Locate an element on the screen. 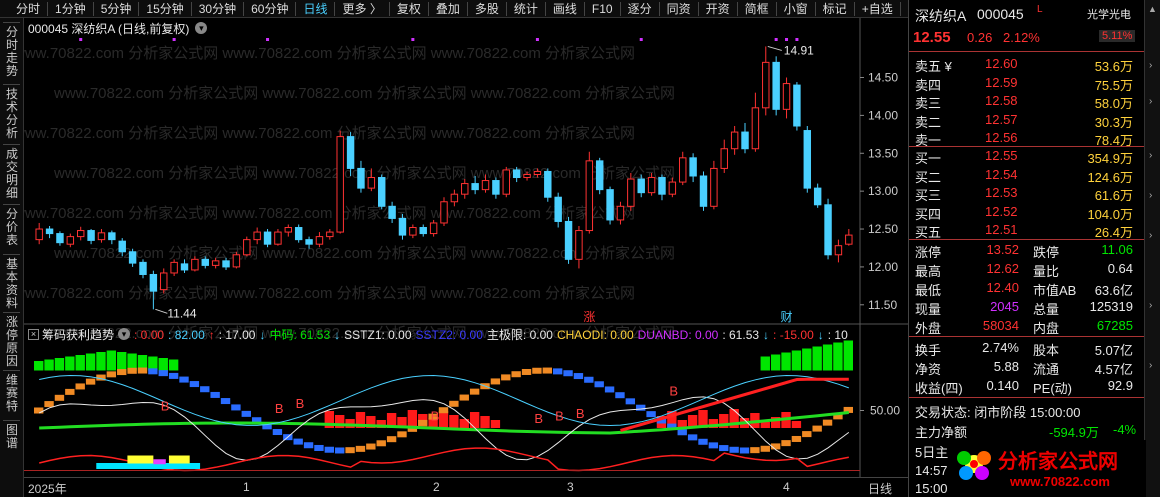  bid-row: 买二 12.54 124.6万 is located at coordinates (1027, 175).